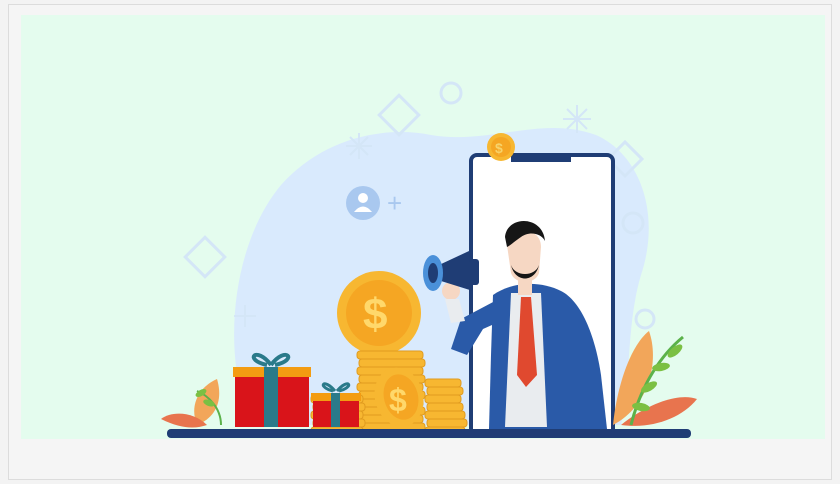 The width and height of the screenshot is (840, 484). I want to click on floor-line, so click(429, 433).